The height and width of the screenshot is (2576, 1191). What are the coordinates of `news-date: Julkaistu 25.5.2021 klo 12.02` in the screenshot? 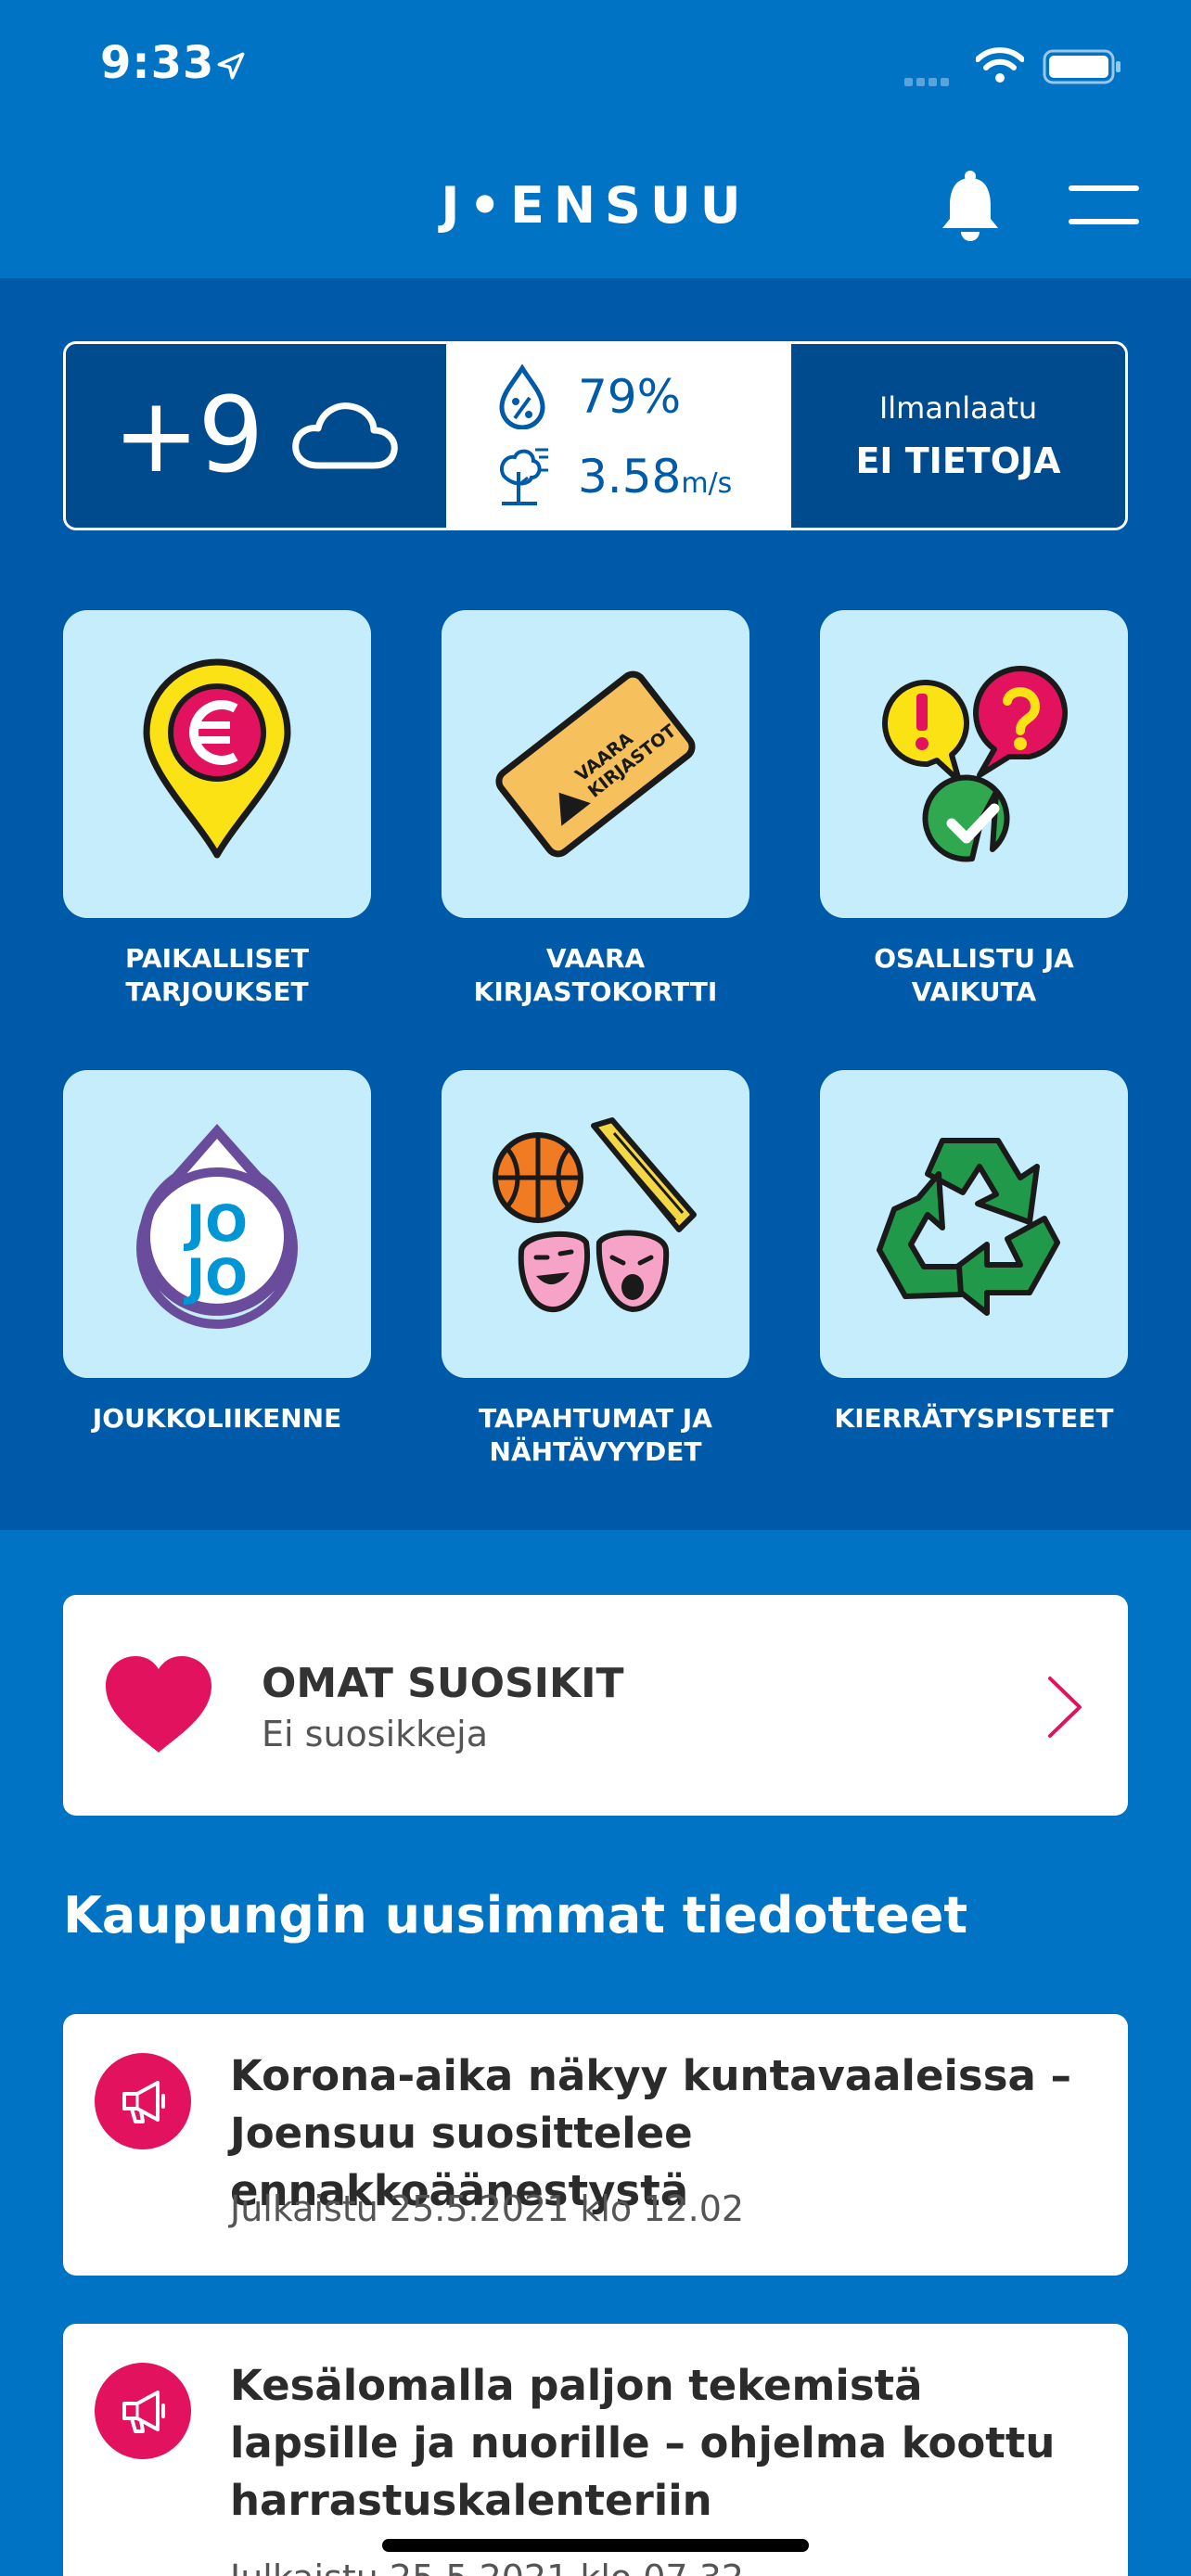 It's located at (488, 2208).